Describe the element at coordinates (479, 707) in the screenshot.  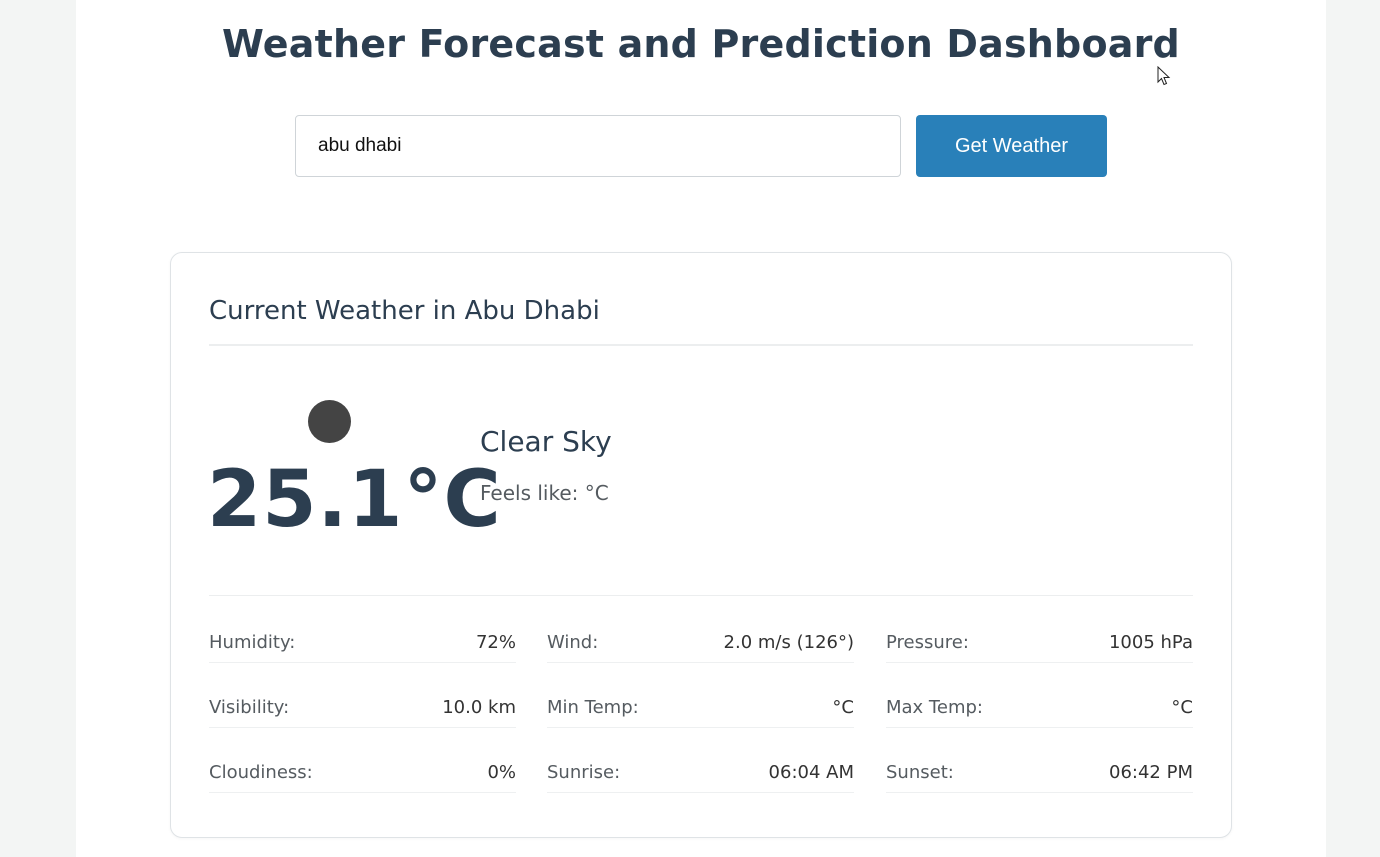
I see `detail-value: 10.0 km` at that location.